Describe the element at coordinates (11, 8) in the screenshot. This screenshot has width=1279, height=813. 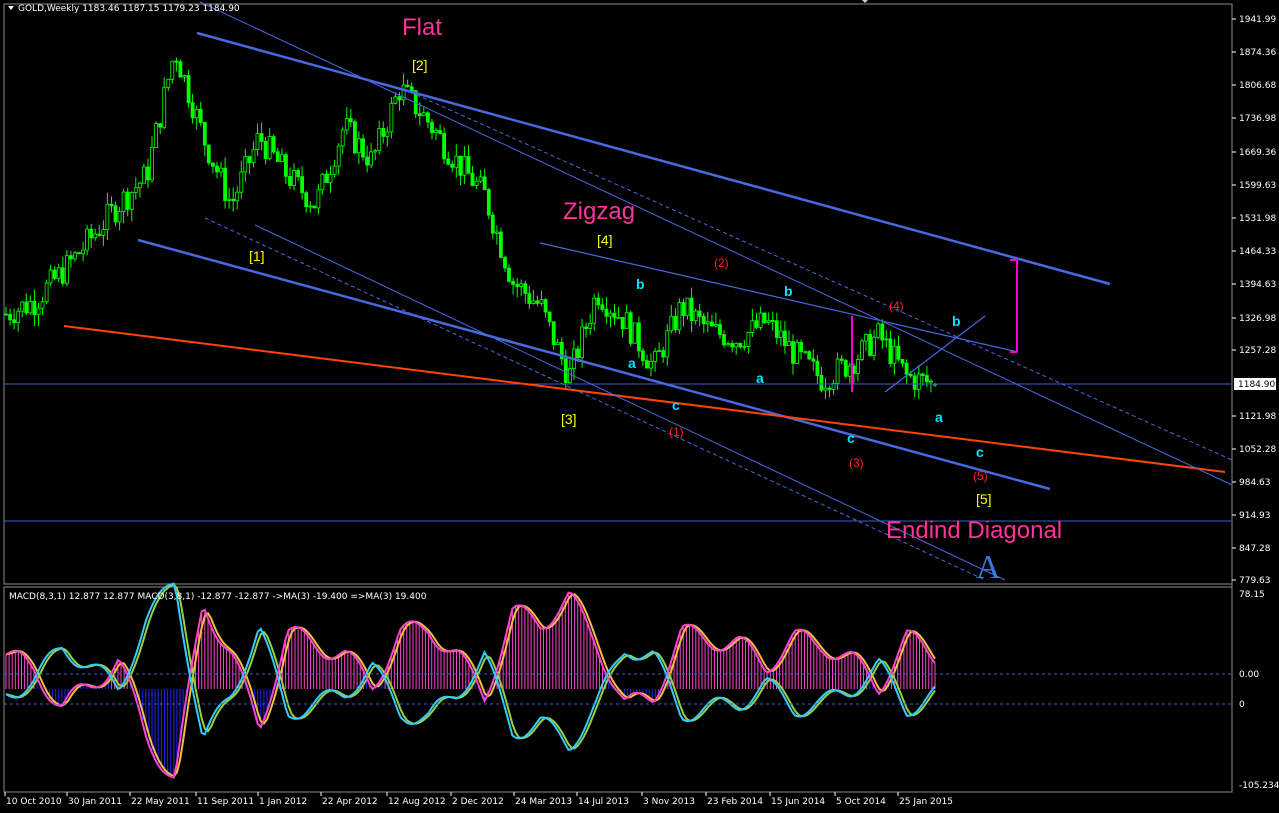
I see `triangle-down-icon` at that location.